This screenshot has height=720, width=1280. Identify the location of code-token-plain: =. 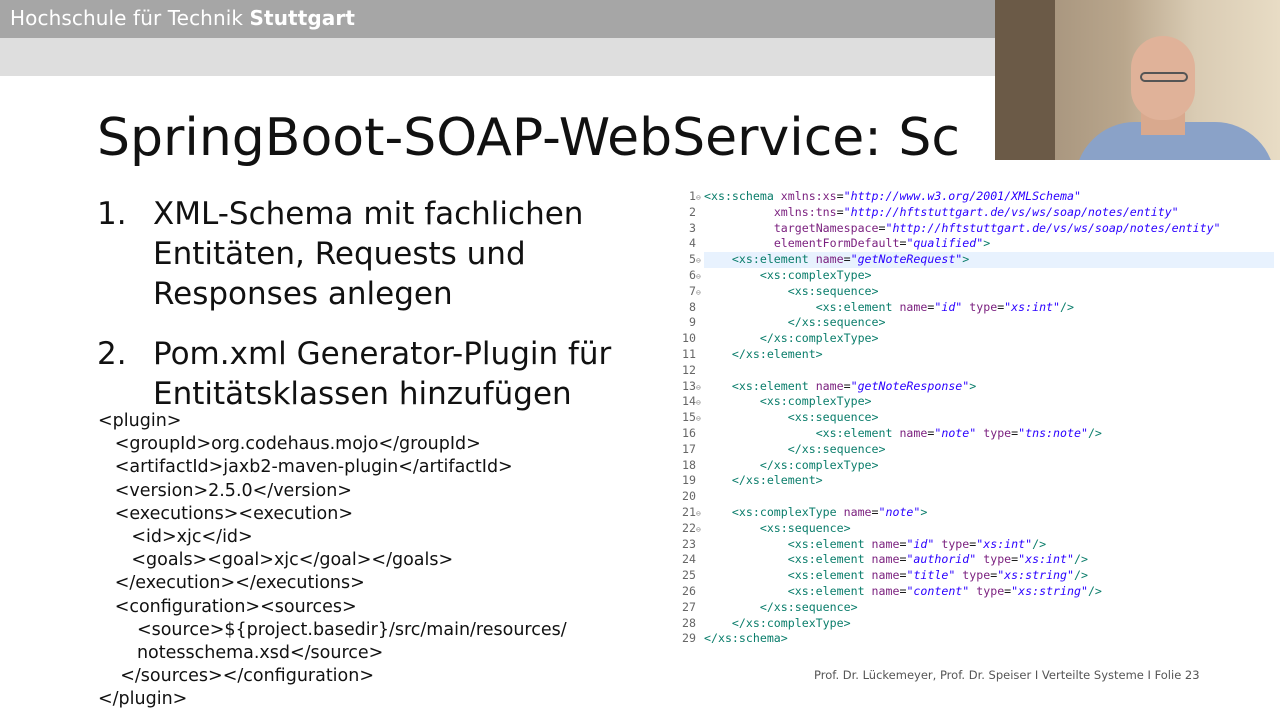
(847, 259).